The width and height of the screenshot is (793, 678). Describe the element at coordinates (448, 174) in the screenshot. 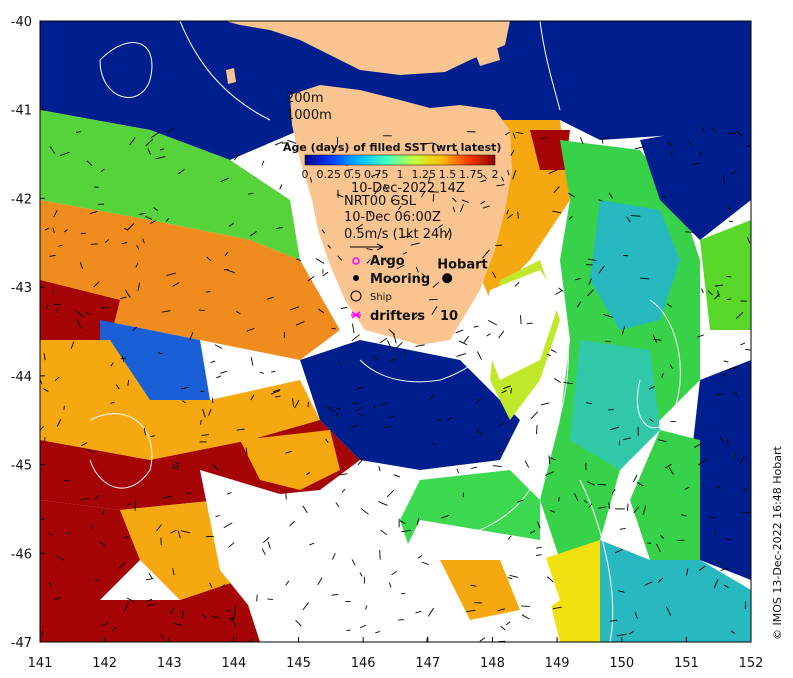

I see `colorbar-tick-label: 1.5` at that location.